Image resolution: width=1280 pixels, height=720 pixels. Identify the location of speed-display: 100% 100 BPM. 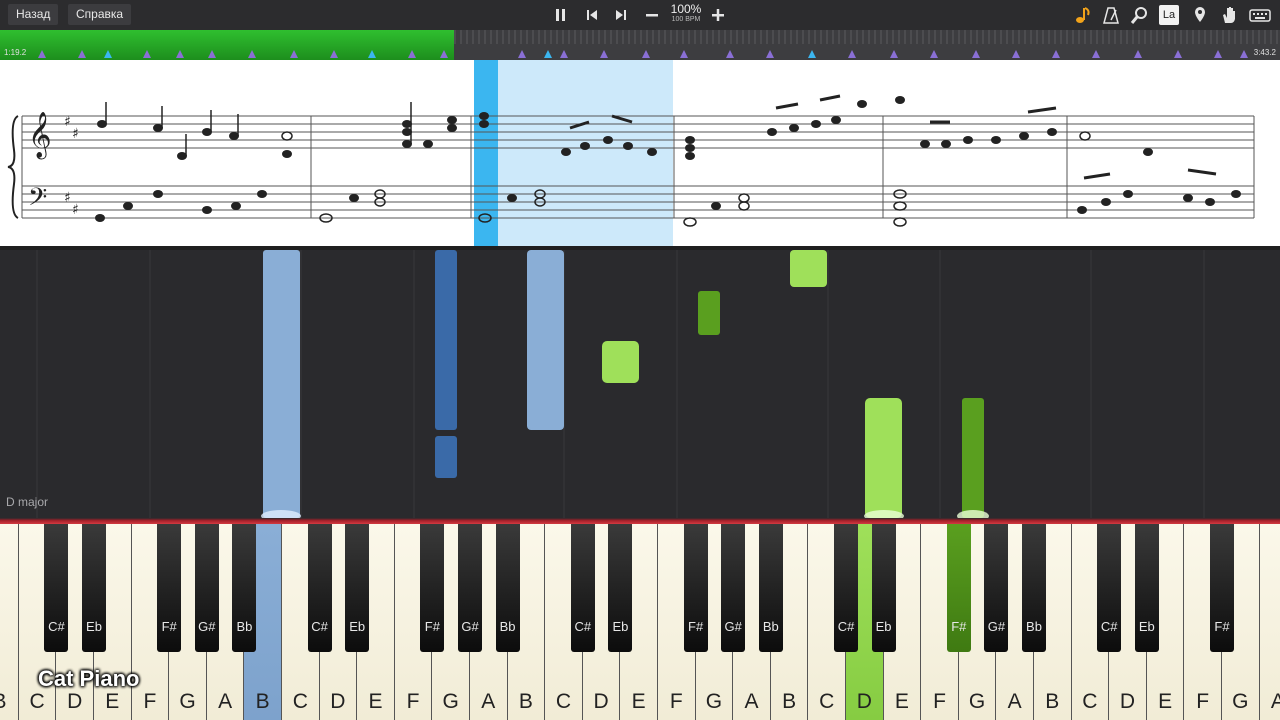
(686, 13).